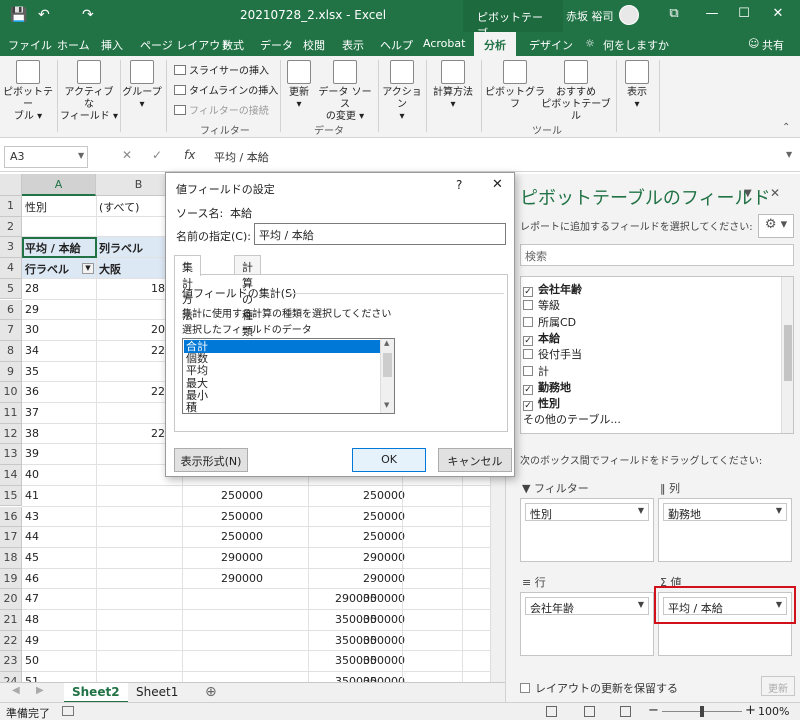 This screenshot has height=721, width=800. Describe the element at coordinates (587, 512) in the screenshot. I see `filter-field-chip: 性別 ▼` at that location.